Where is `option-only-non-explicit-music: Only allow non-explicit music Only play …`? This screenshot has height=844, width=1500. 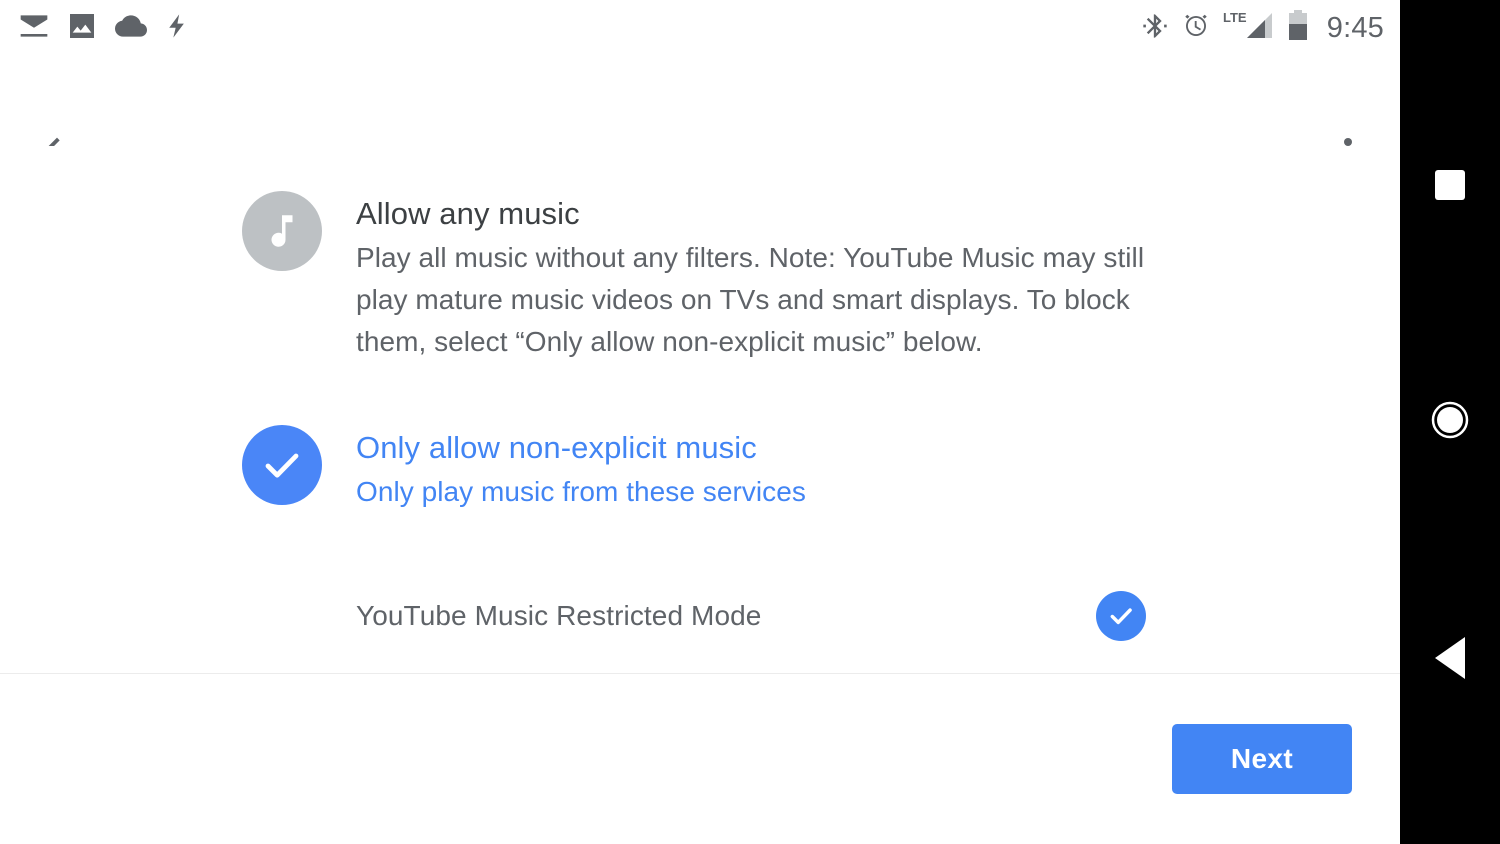
option-only-non-explicit-music: Only allow non-explicit music Only play … is located at coordinates (772, 469).